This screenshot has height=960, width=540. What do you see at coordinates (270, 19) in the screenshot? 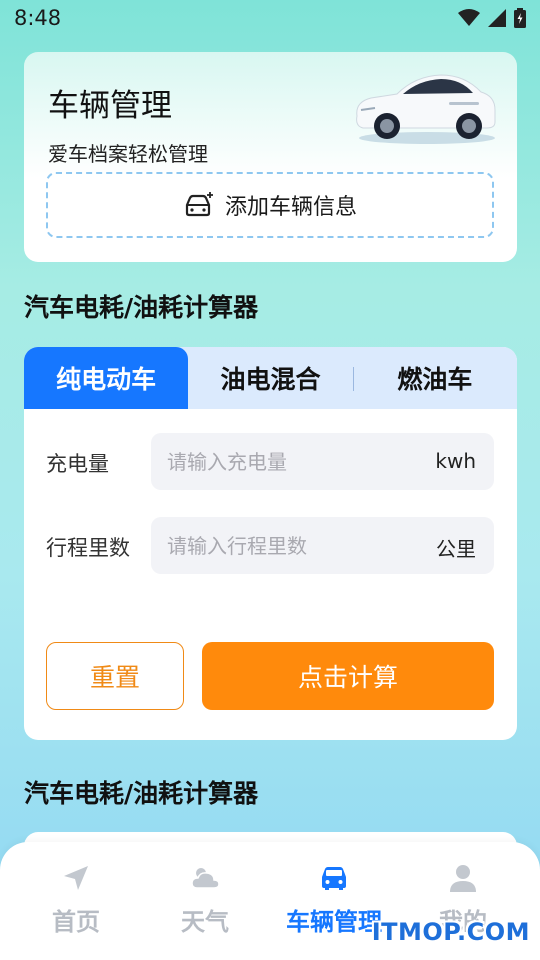
I see `status-bar: 8:48` at bounding box center [270, 19].